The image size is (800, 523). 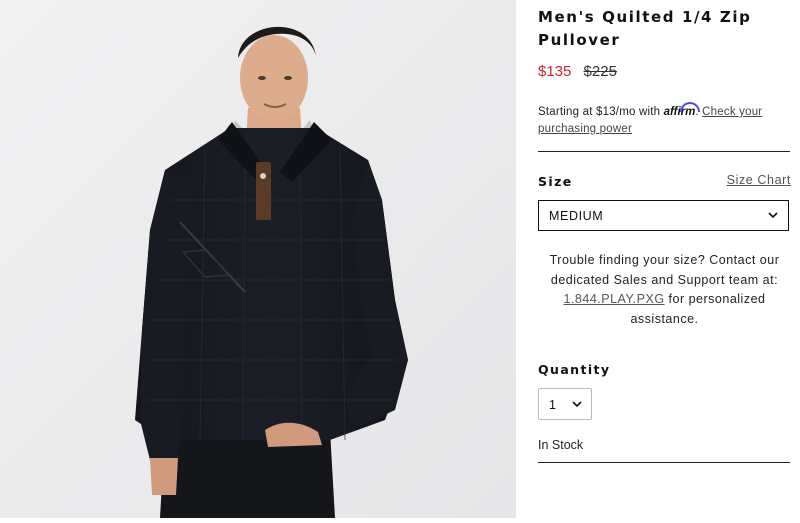 I want to click on product-title: Men's Quilted 1/4 Zip Pullover, so click(x=645, y=28).